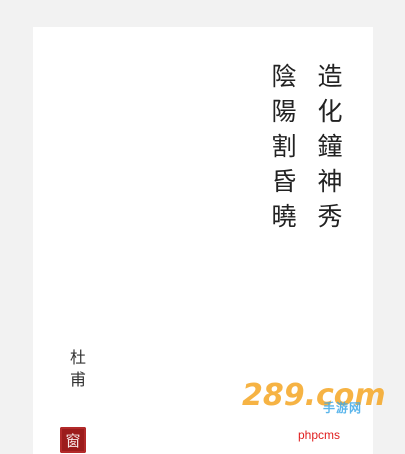 The image size is (405, 454). I want to click on site-watermark-logo: 289.com, so click(314, 395).